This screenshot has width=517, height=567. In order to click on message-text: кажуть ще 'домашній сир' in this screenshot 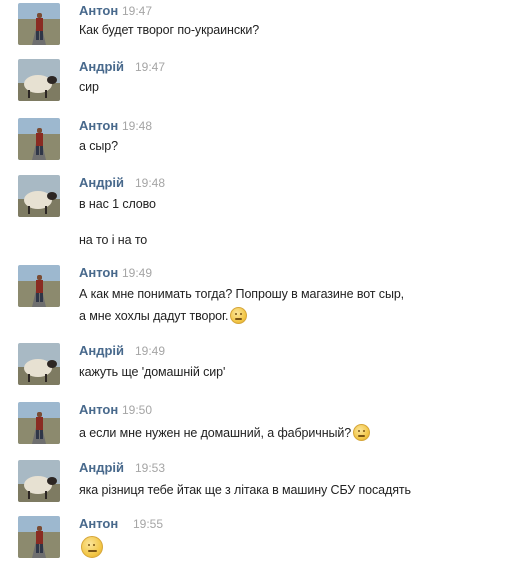, I will do `click(152, 372)`.